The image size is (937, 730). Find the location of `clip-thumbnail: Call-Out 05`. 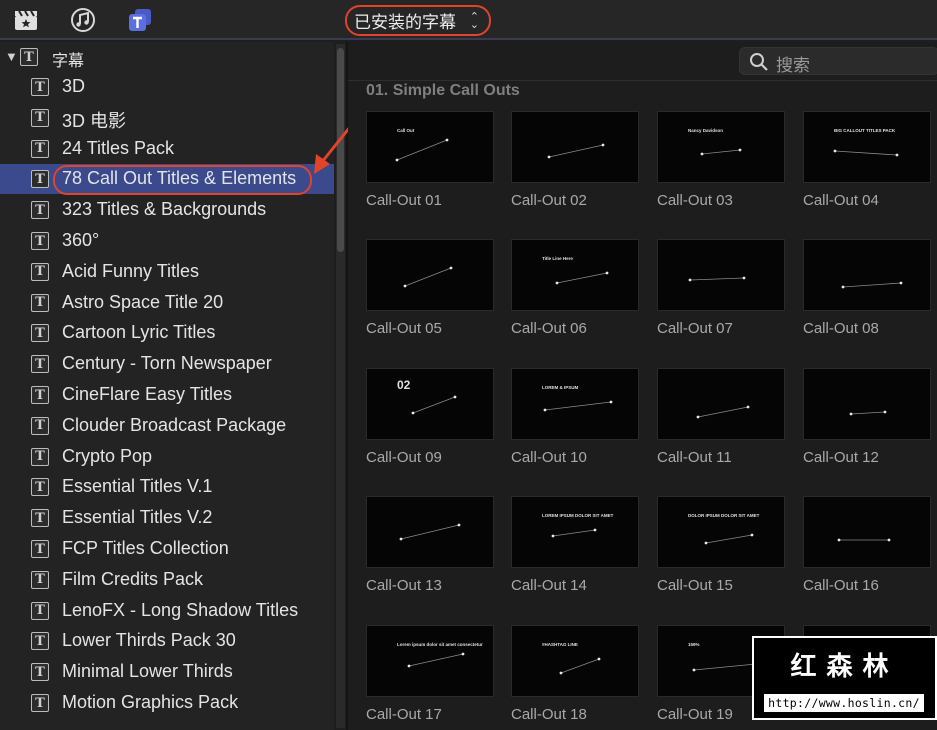

clip-thumbnail: Call-Out 05 is located at coordinates (431, 288).